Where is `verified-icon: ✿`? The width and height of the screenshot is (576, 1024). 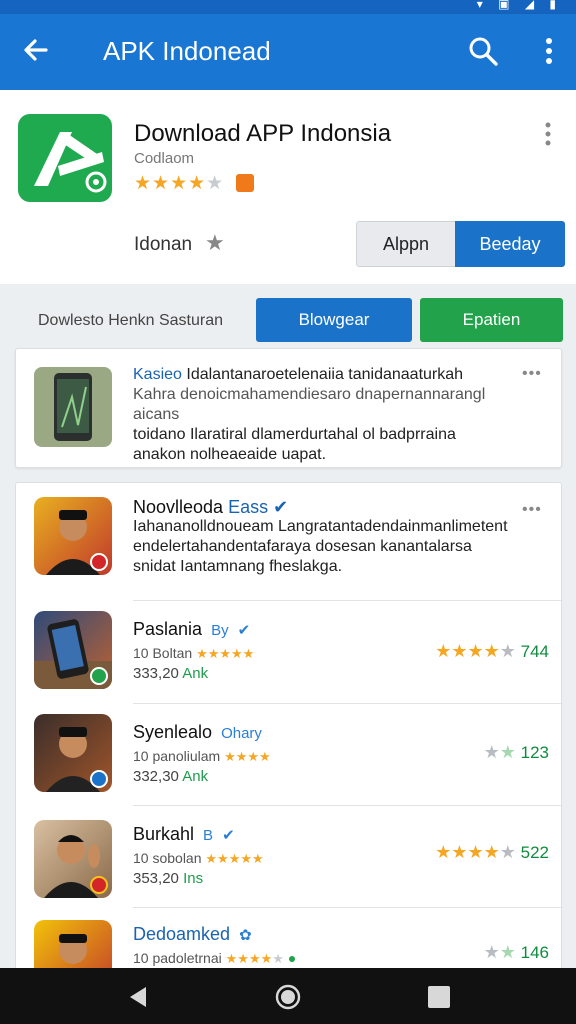
verified-icon: ✿ is located at coordinates (245, 935).